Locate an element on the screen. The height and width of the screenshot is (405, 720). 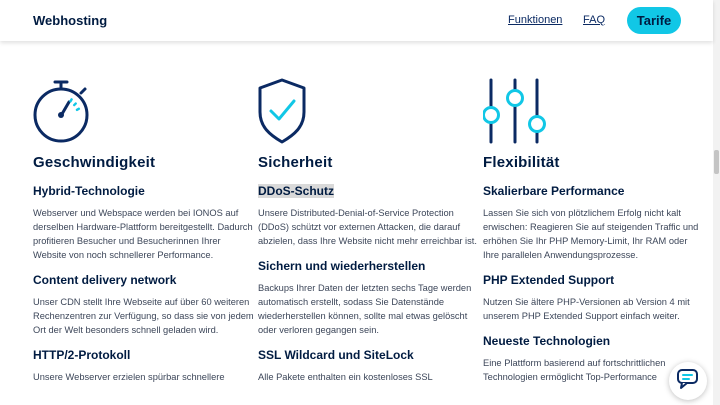
brand-title: Webhosting is located at coordinates (70, 20).